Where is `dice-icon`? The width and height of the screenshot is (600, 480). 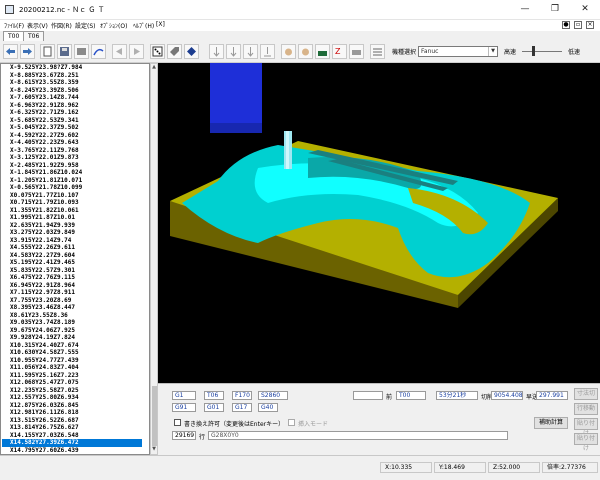
dice-icon is located at coordinates (157, 51).